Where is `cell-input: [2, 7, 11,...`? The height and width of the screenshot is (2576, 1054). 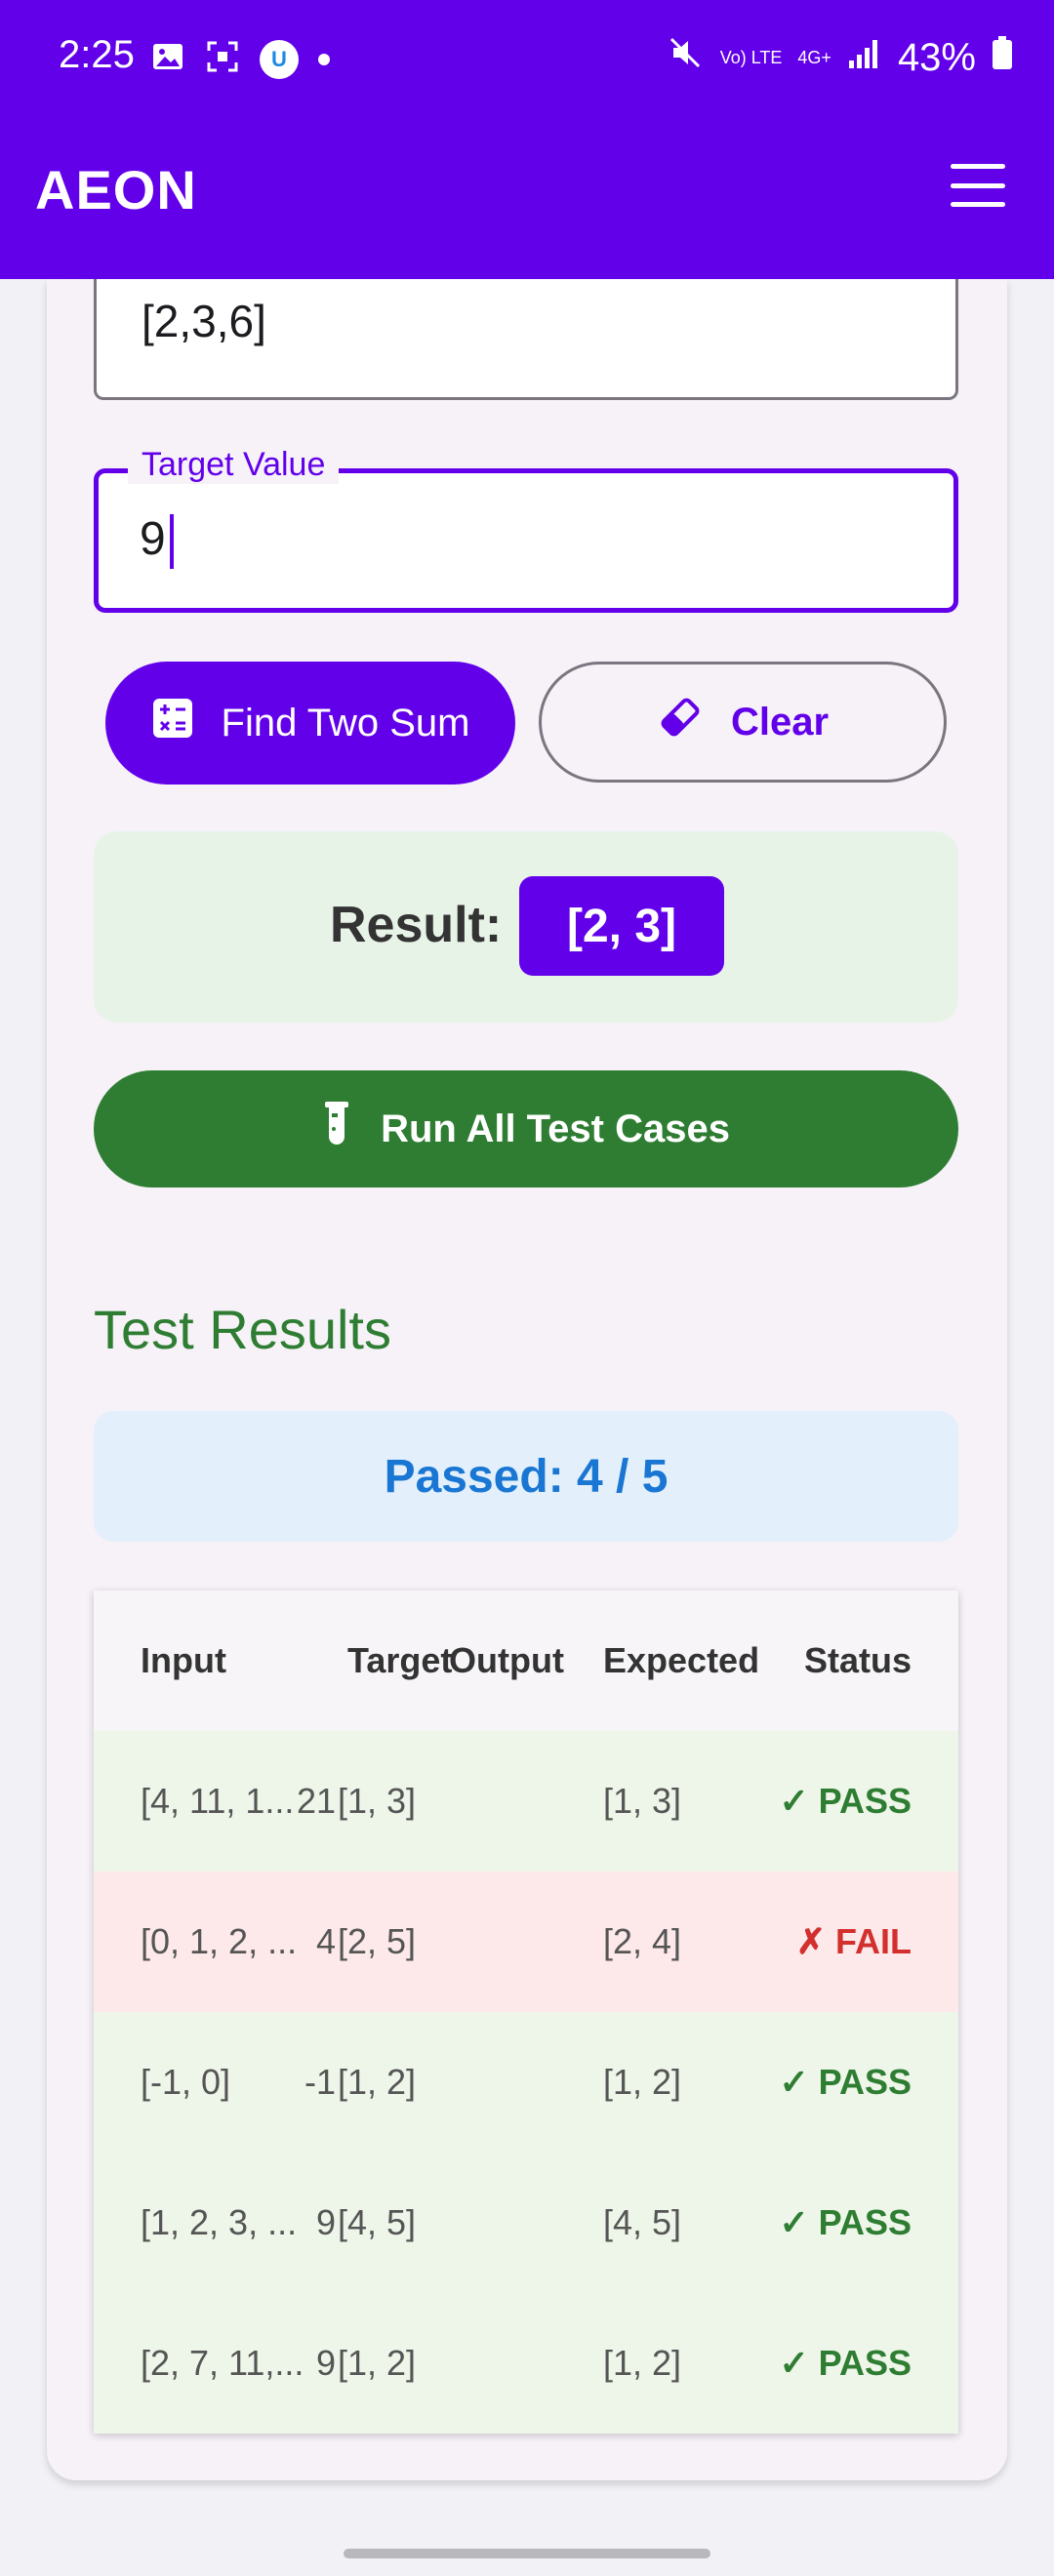
cell-input: [2, 7, 11,... is located at coordinates (223, 2363).